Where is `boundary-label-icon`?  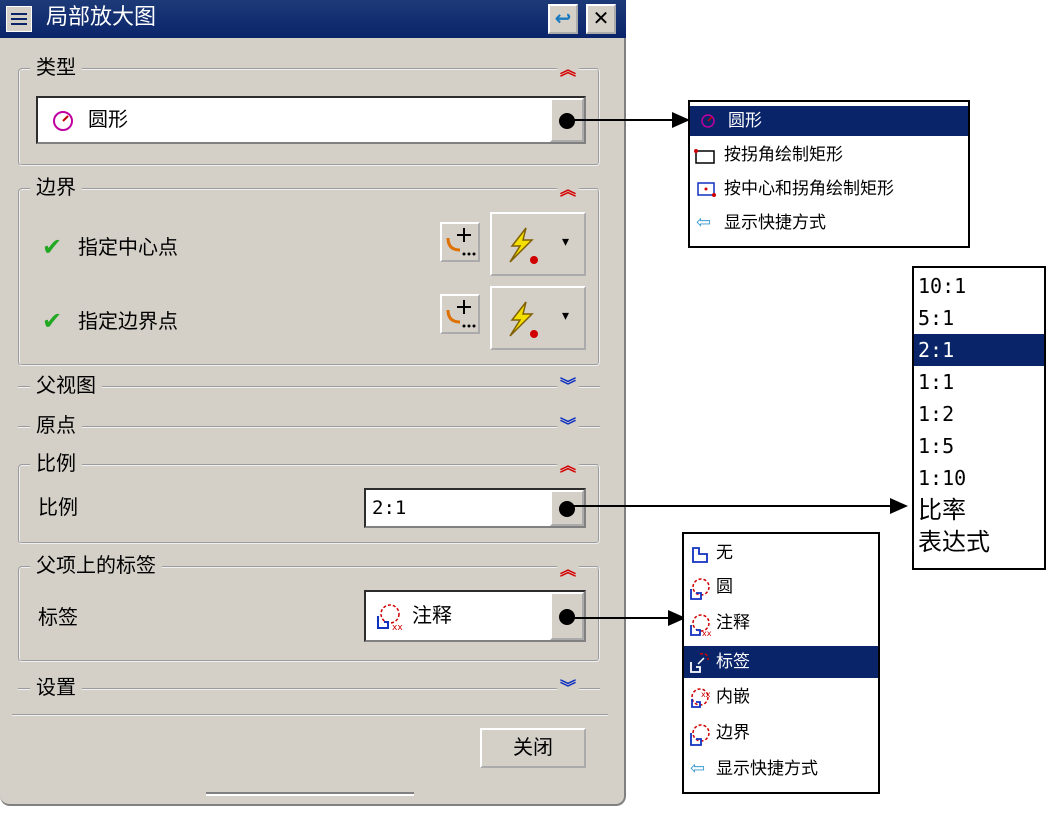
boundary-label-icon is located at coordinates (700, 735).